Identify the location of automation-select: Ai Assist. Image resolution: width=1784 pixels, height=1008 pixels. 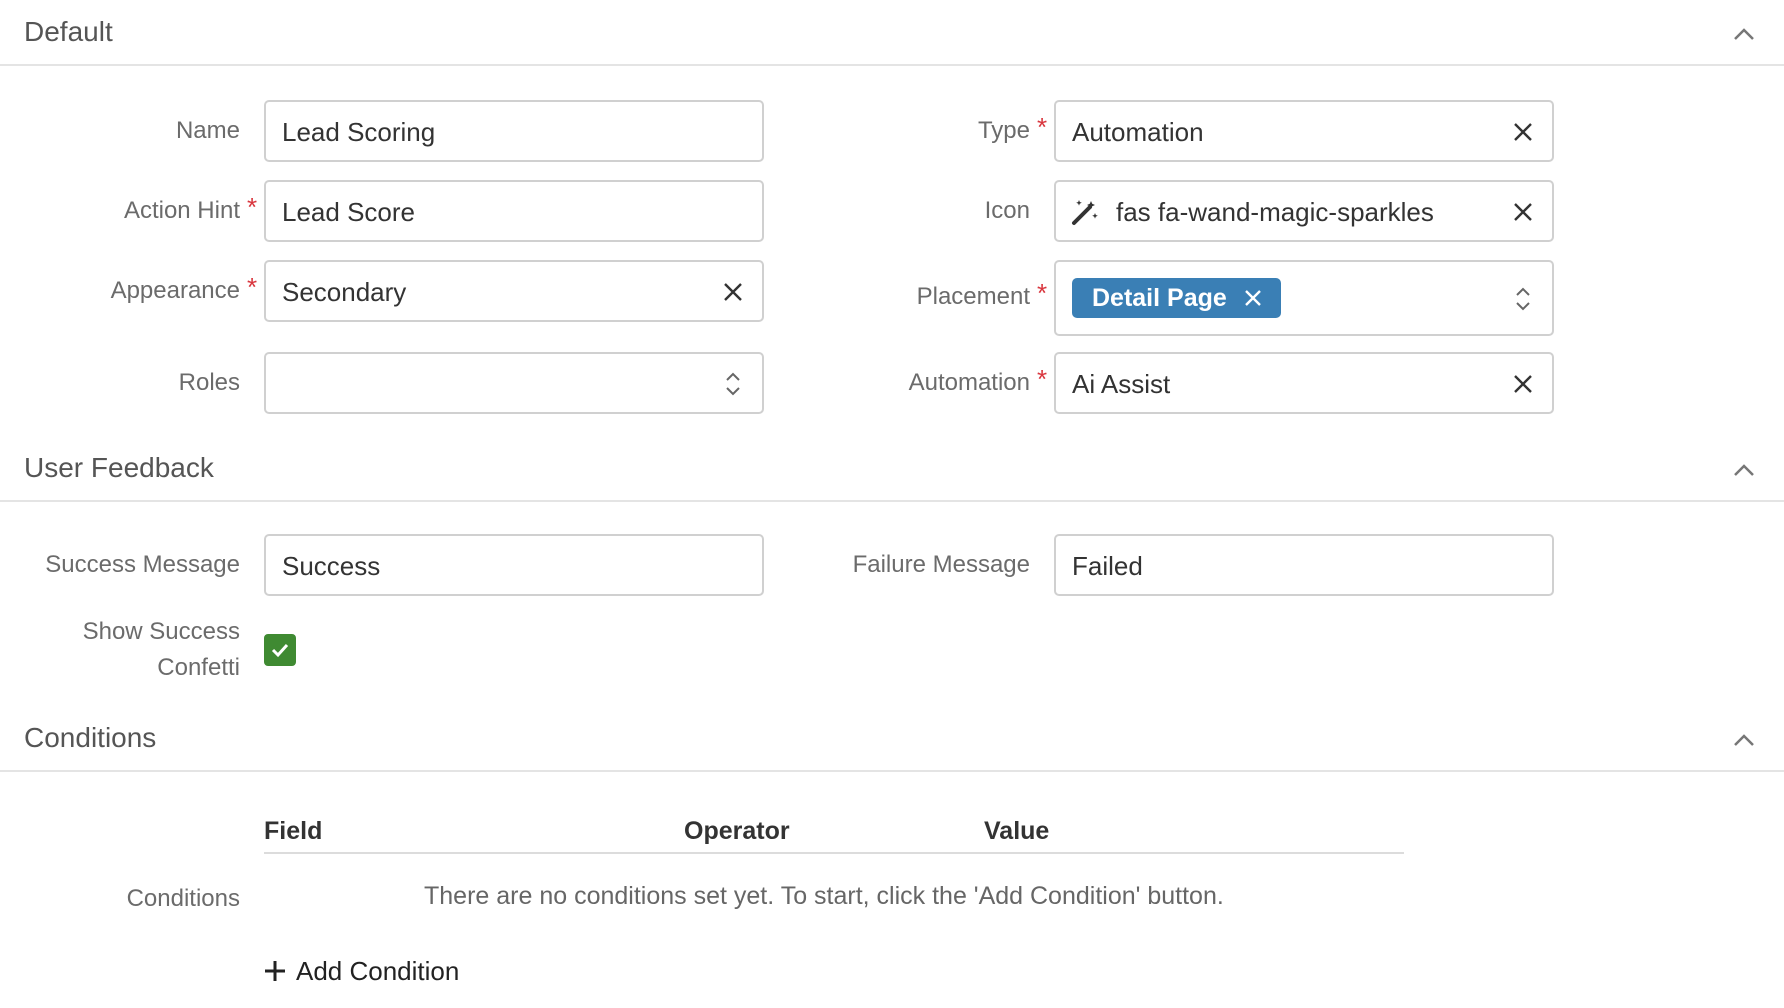
(1304, 383).